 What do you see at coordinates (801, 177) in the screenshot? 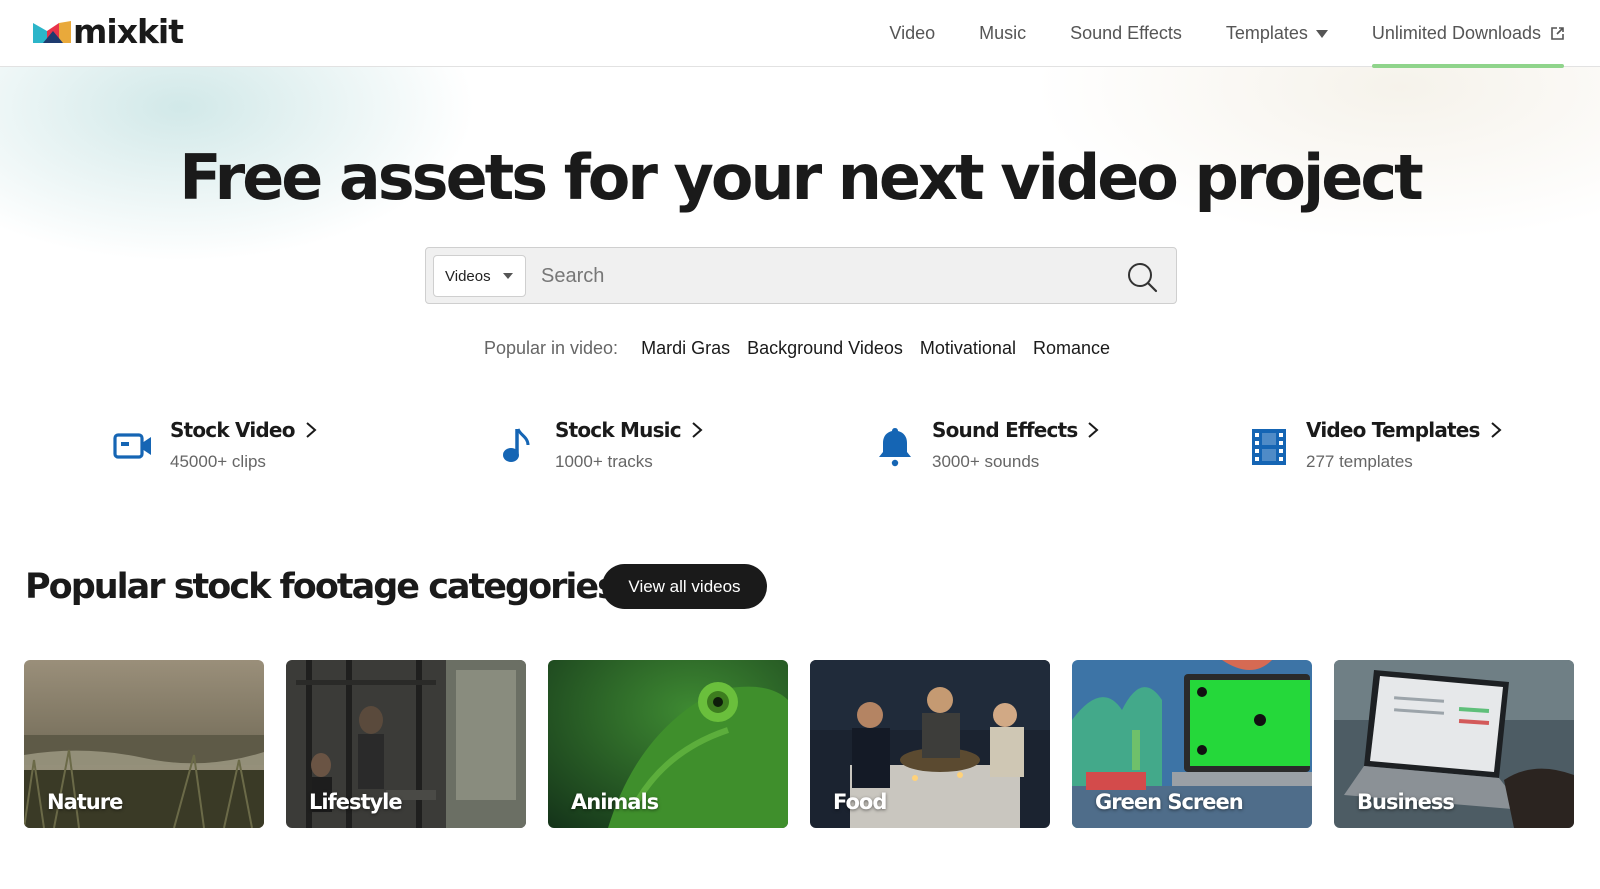
I see `hero-title: Free assets for your next video project` at bounding box center [801, 177].